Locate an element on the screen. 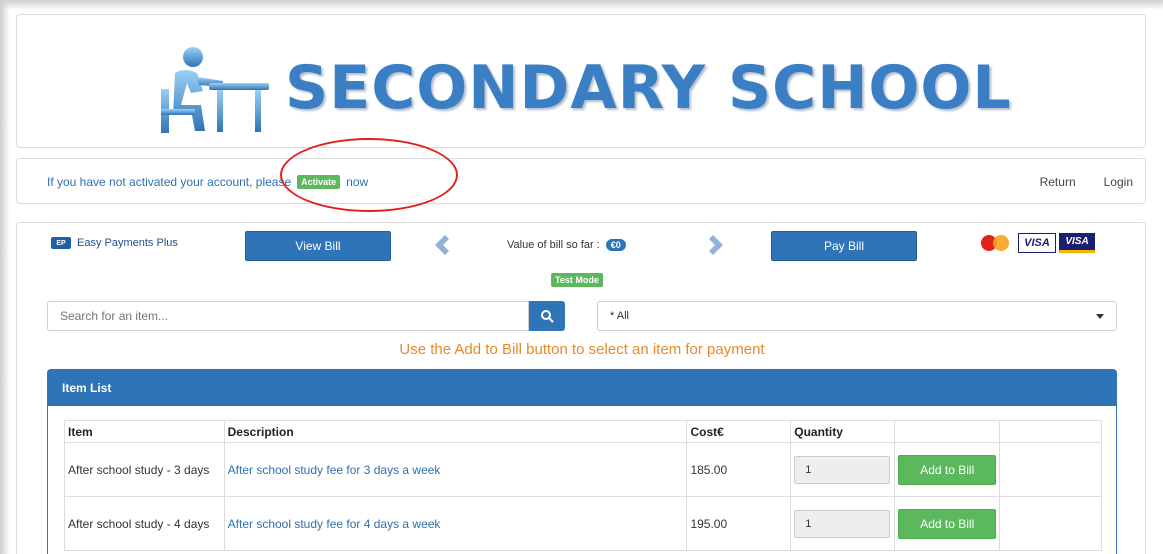 This screenshot has height=554, width=1163. item-name: After school study - 4 days is located at coordinates (144, 523).